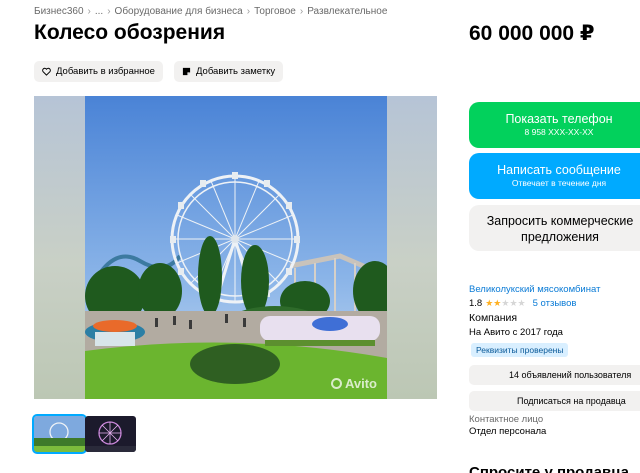 The height and width of the screenshot is (473, 640). Describe the element at coordinates (505, 303) in the screenshot. I see `rating-stars: ★★★★★` at that location.